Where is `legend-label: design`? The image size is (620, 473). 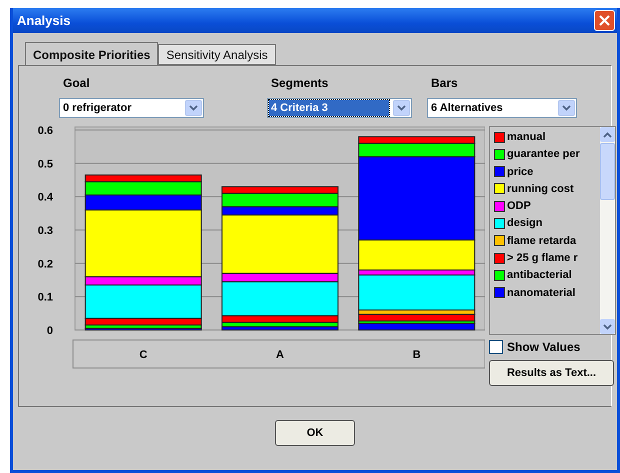 legend-label: design is located at coordinates (524, 223).